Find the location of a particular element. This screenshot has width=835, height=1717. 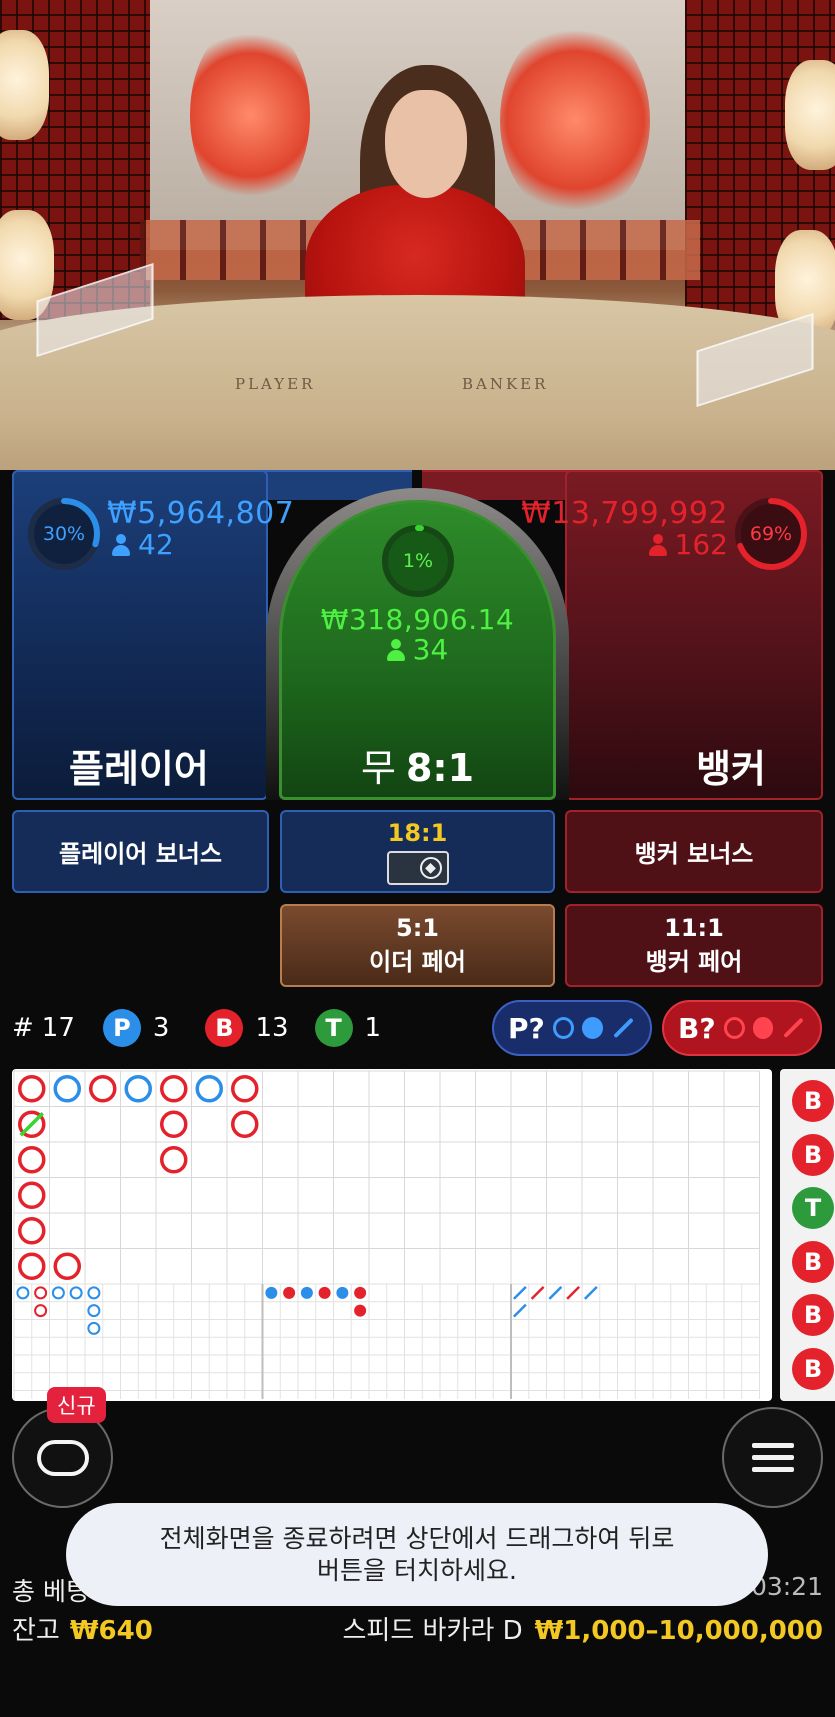

tie-badge: T is located at coordinates (333, 1028).